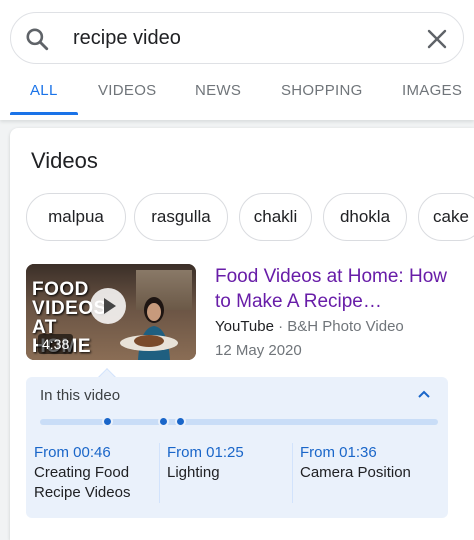 This screenshot has width=474, height=540. I want to click on moment-label: Lighting, so click(193, 472).